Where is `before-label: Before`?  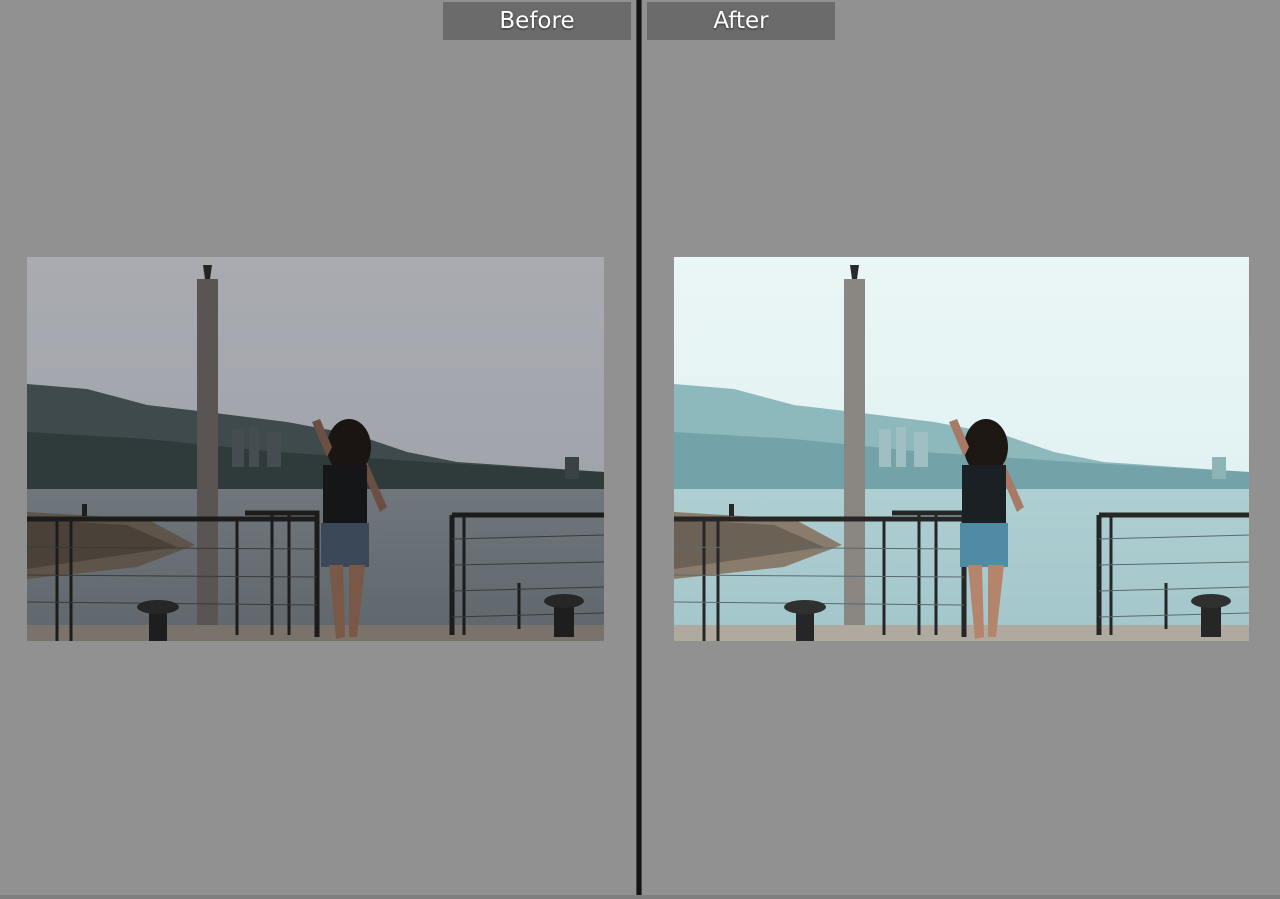
before-label: Before is located at coordinates (537, 21).